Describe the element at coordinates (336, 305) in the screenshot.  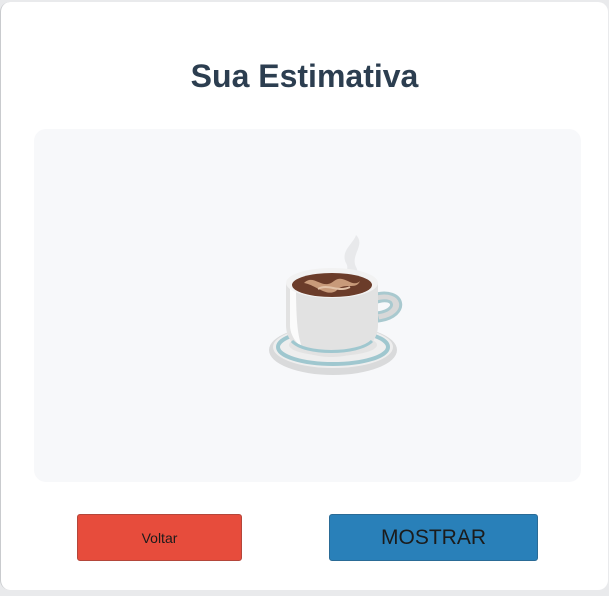
I see `coffee-cup-icon` at that location.